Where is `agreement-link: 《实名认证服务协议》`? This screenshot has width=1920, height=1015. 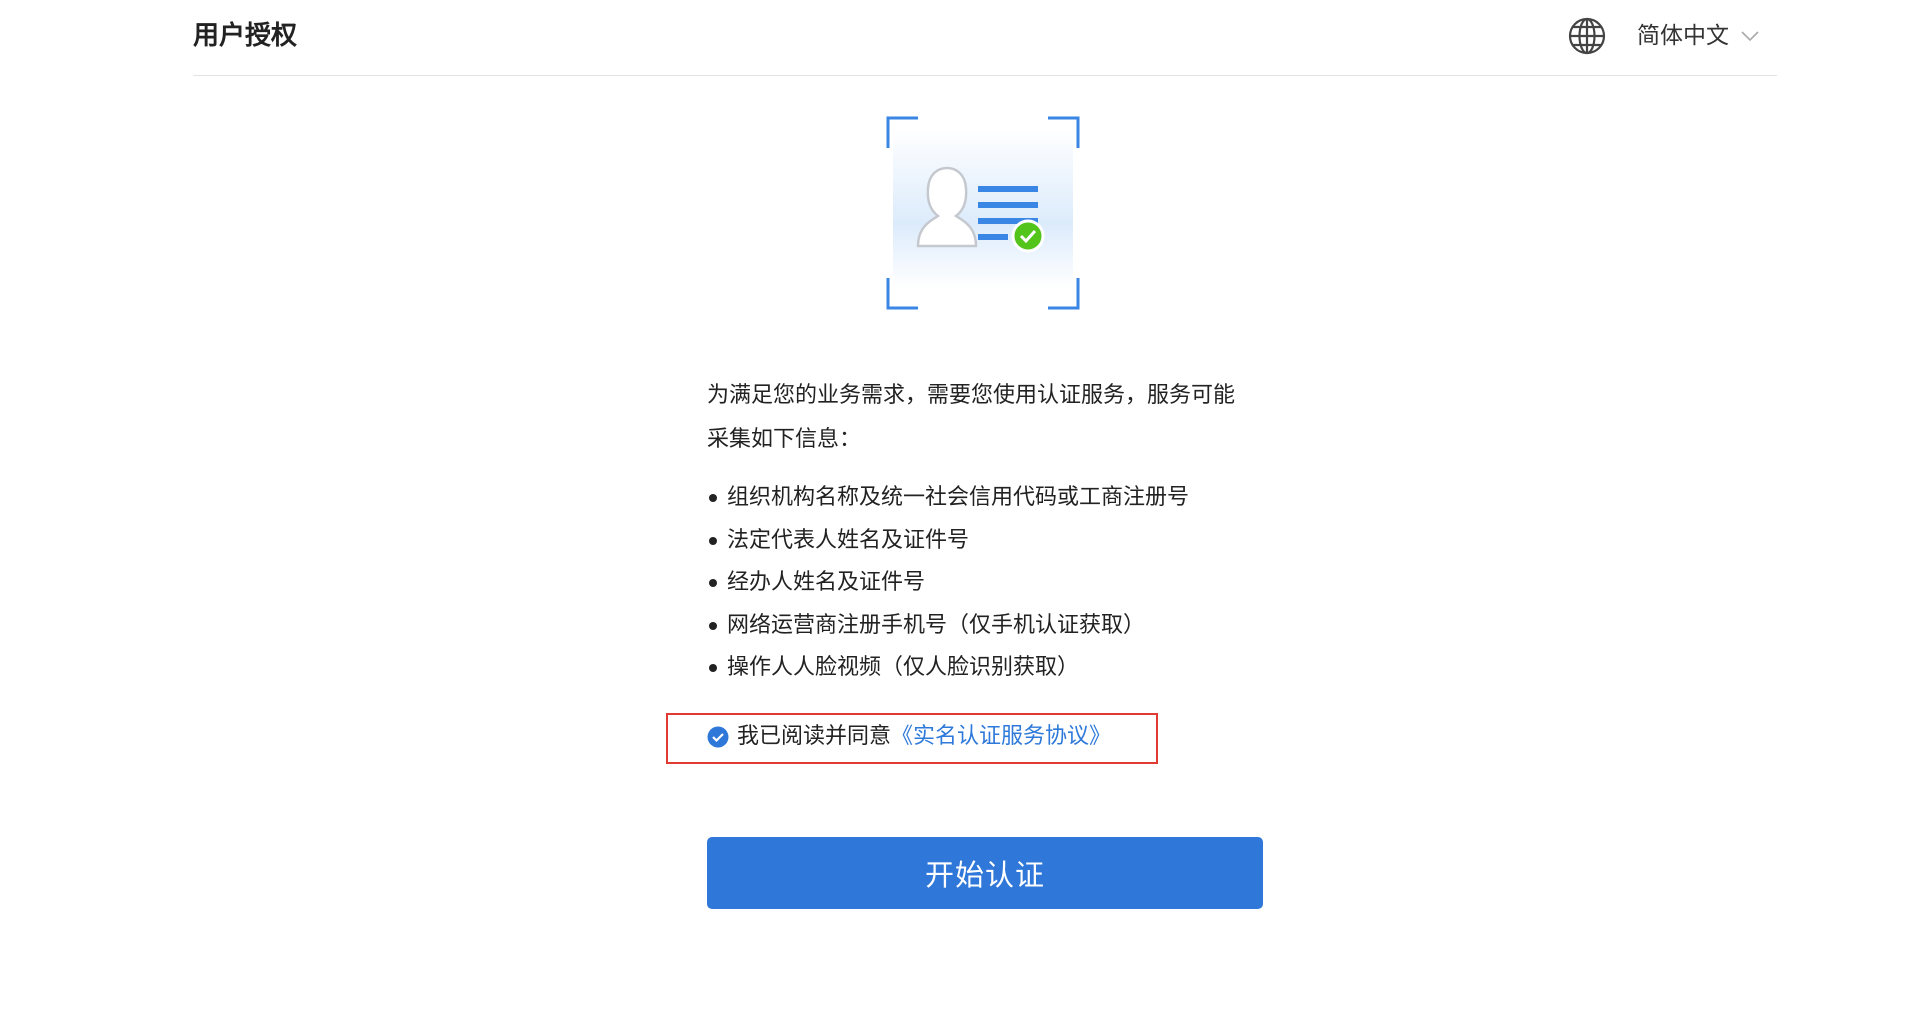 agreement-link: 《实名认证服务协议》 is located at coordinates (1001, 737).